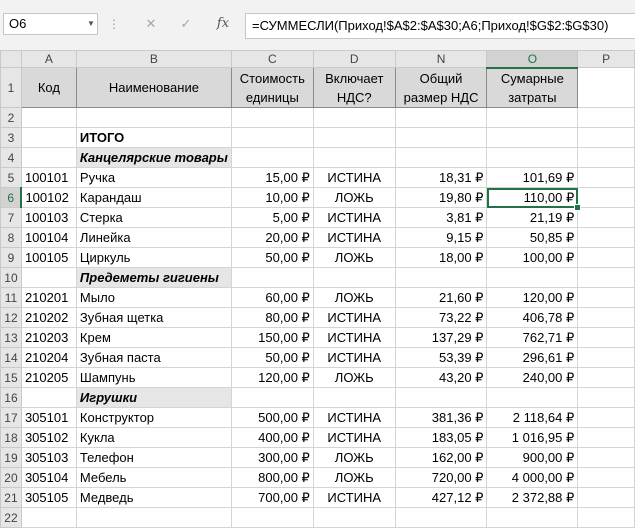 The height and width of the screenshot is (528, 635). Describe the element at coordinates (11, 237) in the screenshot. I see `row-header-8: 8` at that location.